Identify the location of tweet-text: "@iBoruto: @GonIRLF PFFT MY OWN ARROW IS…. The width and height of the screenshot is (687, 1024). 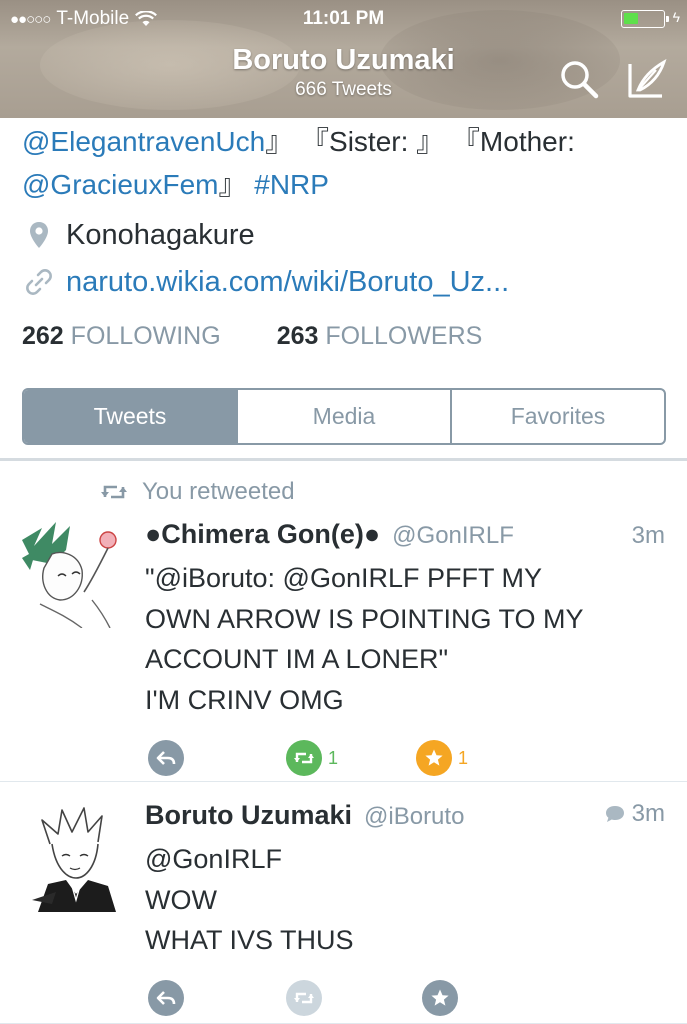
(405, 639).